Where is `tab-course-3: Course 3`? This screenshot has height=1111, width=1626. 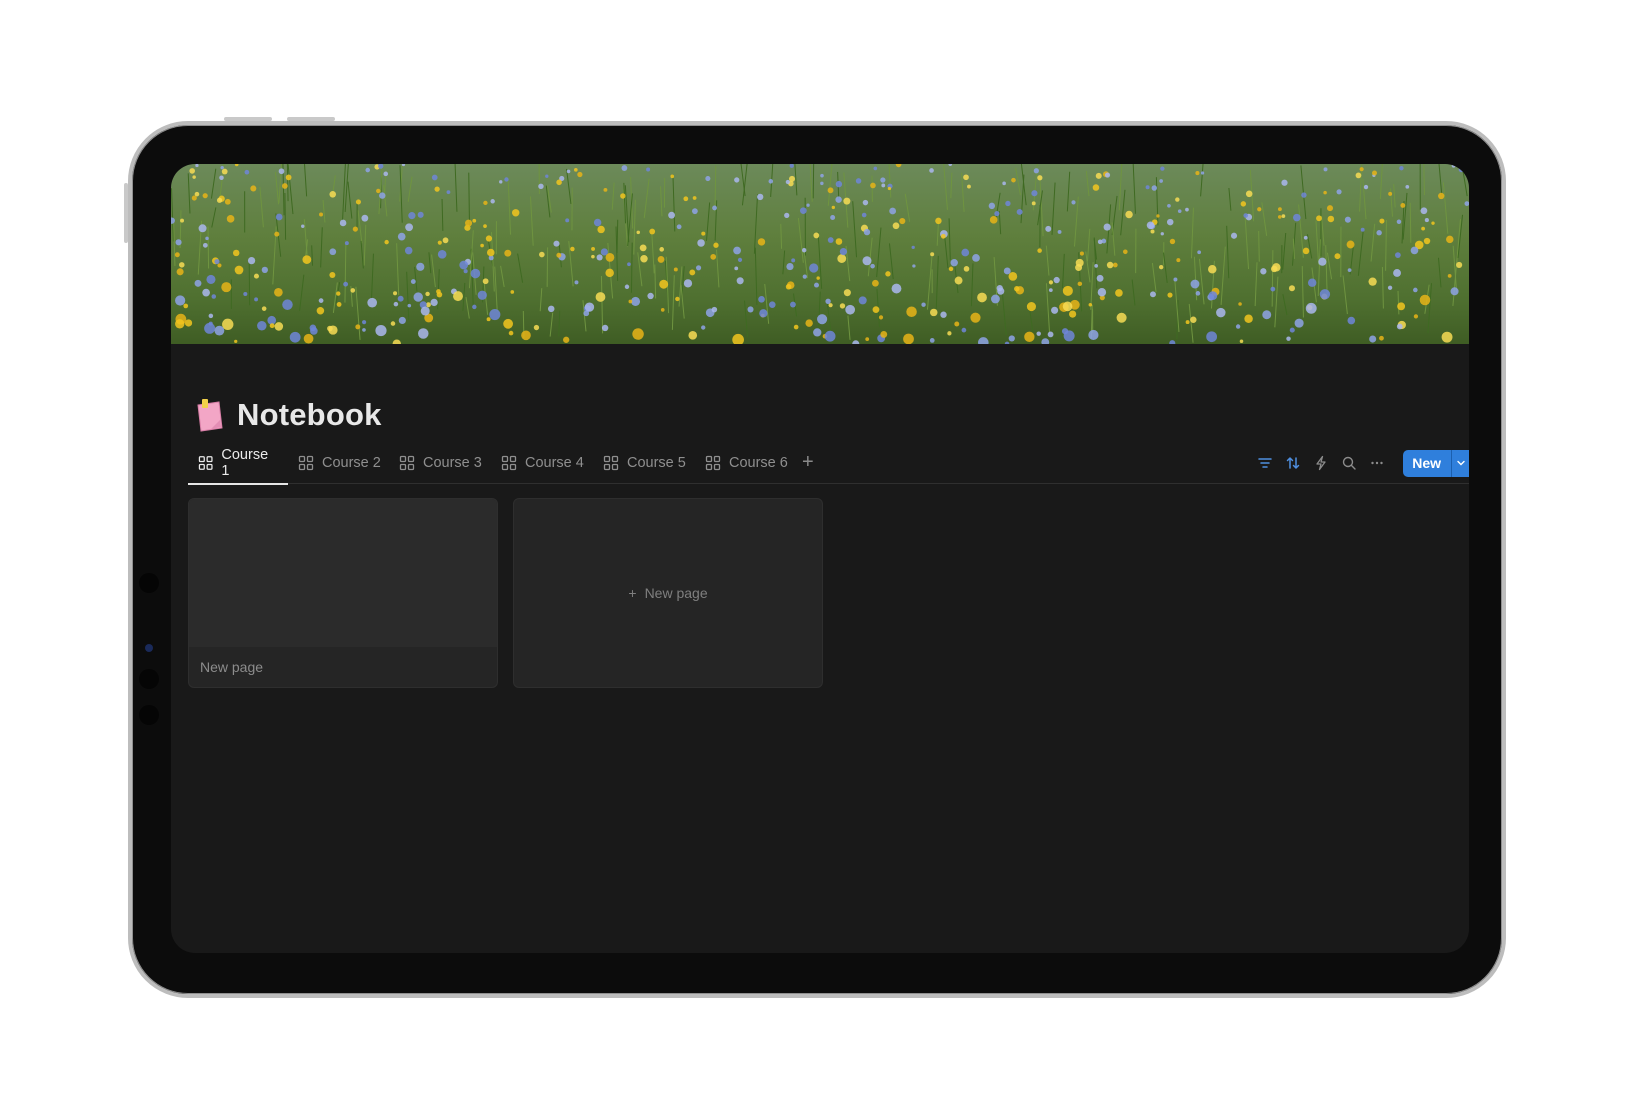 tab-course-3: Course 3 is located at coordinates (440, 463).